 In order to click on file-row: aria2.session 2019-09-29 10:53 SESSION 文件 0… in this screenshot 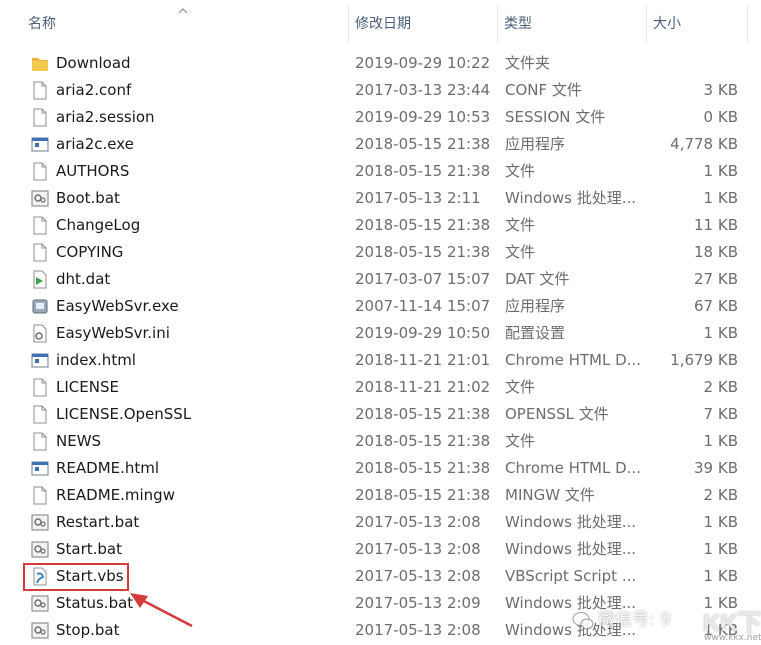, I will do `click(380, 117)`.